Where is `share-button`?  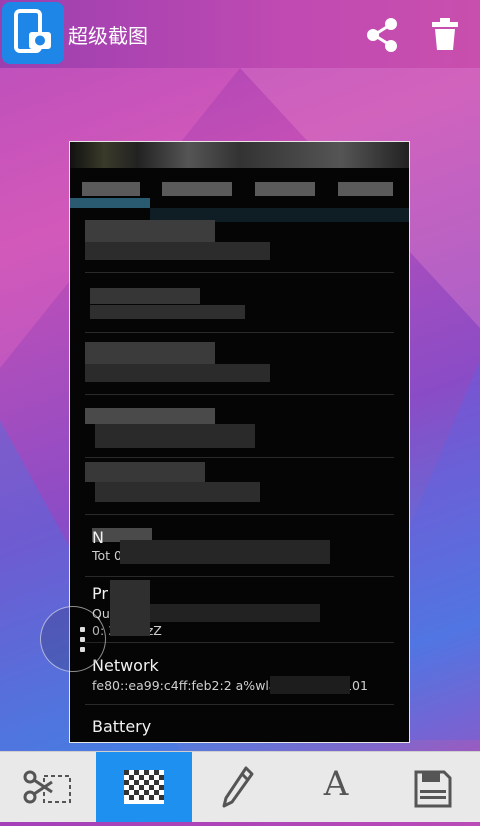 share-button is located at coordinates (382, 35).